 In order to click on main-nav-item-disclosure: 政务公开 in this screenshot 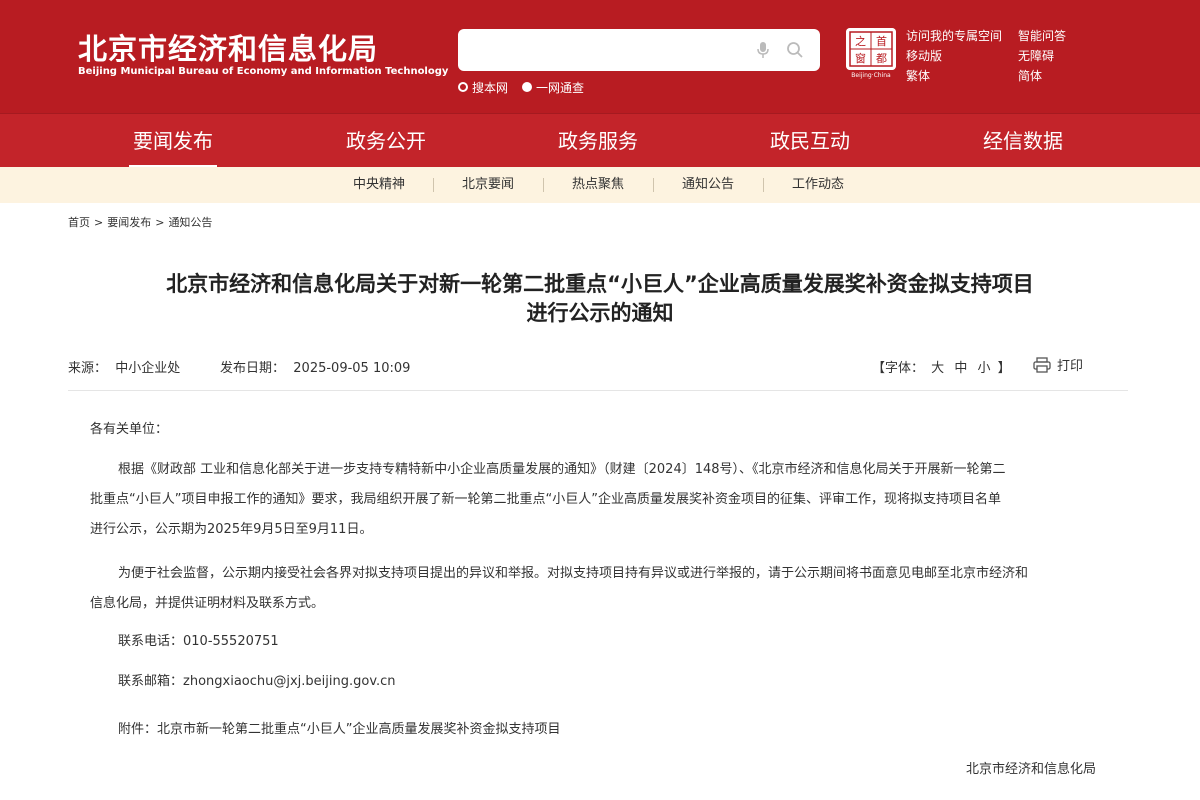, I will do `click(386, 141)`.